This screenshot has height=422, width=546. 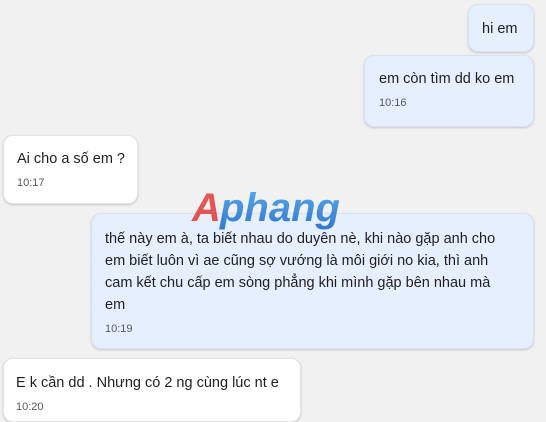 What do you see at coordinates (147, 383) in the screenshot?
I see `message-text: E k cần dd . Nhưng có 2 ng cùng lúc nt e` at bounding box center [147, 383].